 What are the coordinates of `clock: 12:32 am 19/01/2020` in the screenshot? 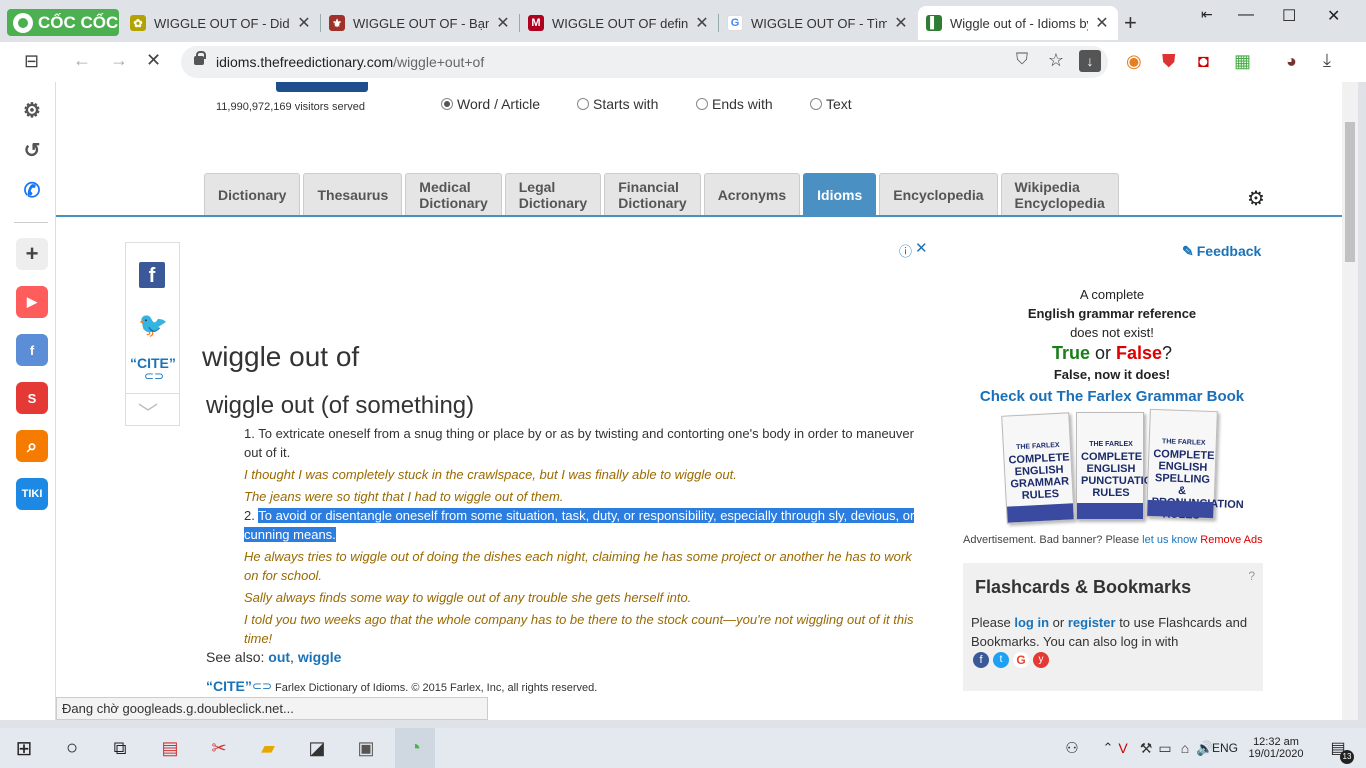 It's located at (1276, 748).